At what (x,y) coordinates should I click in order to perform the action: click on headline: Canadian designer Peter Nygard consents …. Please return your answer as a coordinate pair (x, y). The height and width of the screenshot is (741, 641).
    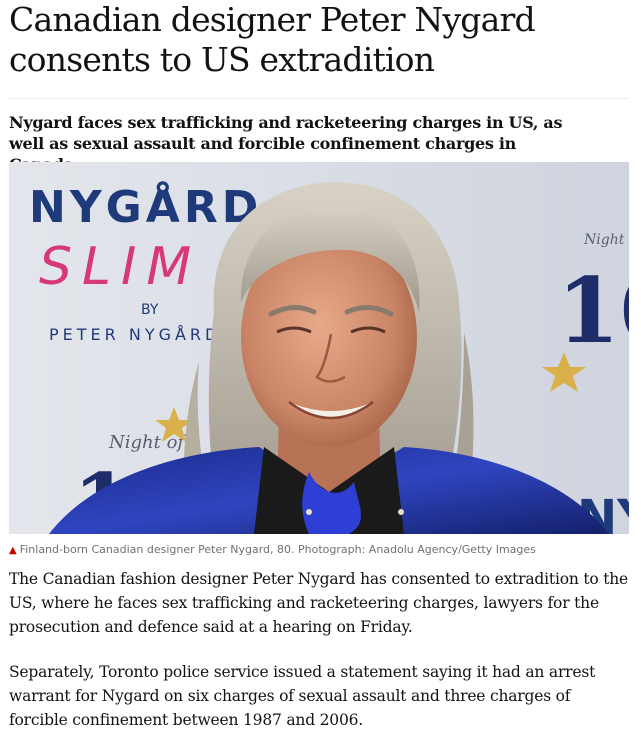
    Looking at the image, I should click on (272, 39).